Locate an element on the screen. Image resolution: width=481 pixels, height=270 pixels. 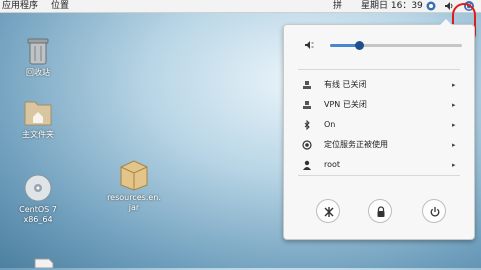
power-off-icon is located at coordinates (435, 212).